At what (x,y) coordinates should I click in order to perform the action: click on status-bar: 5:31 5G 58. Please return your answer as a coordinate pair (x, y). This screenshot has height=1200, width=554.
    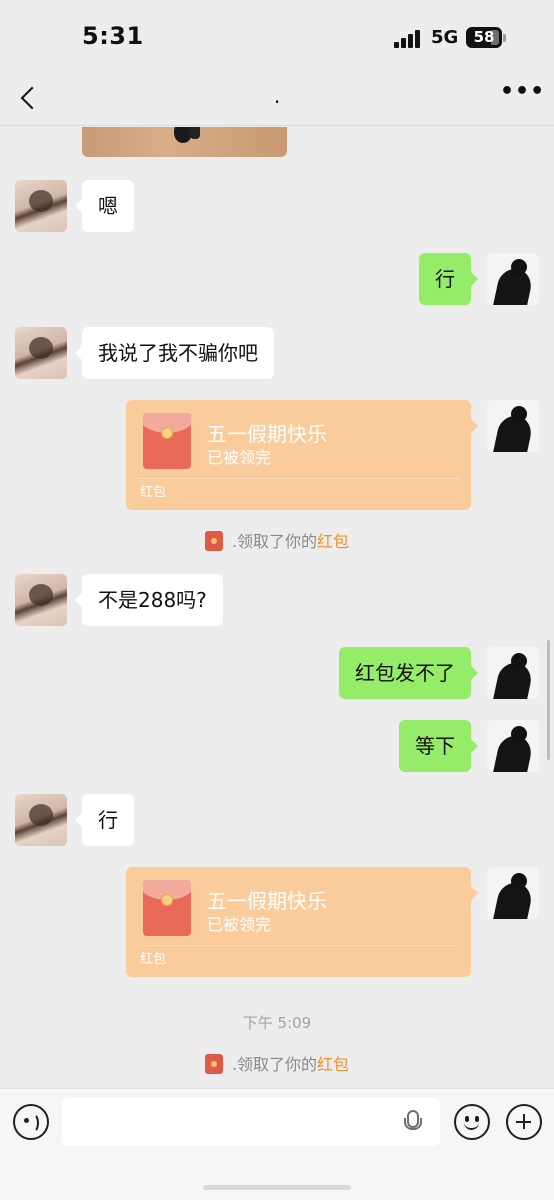
    Looking at the image, I should click on (277, 36).